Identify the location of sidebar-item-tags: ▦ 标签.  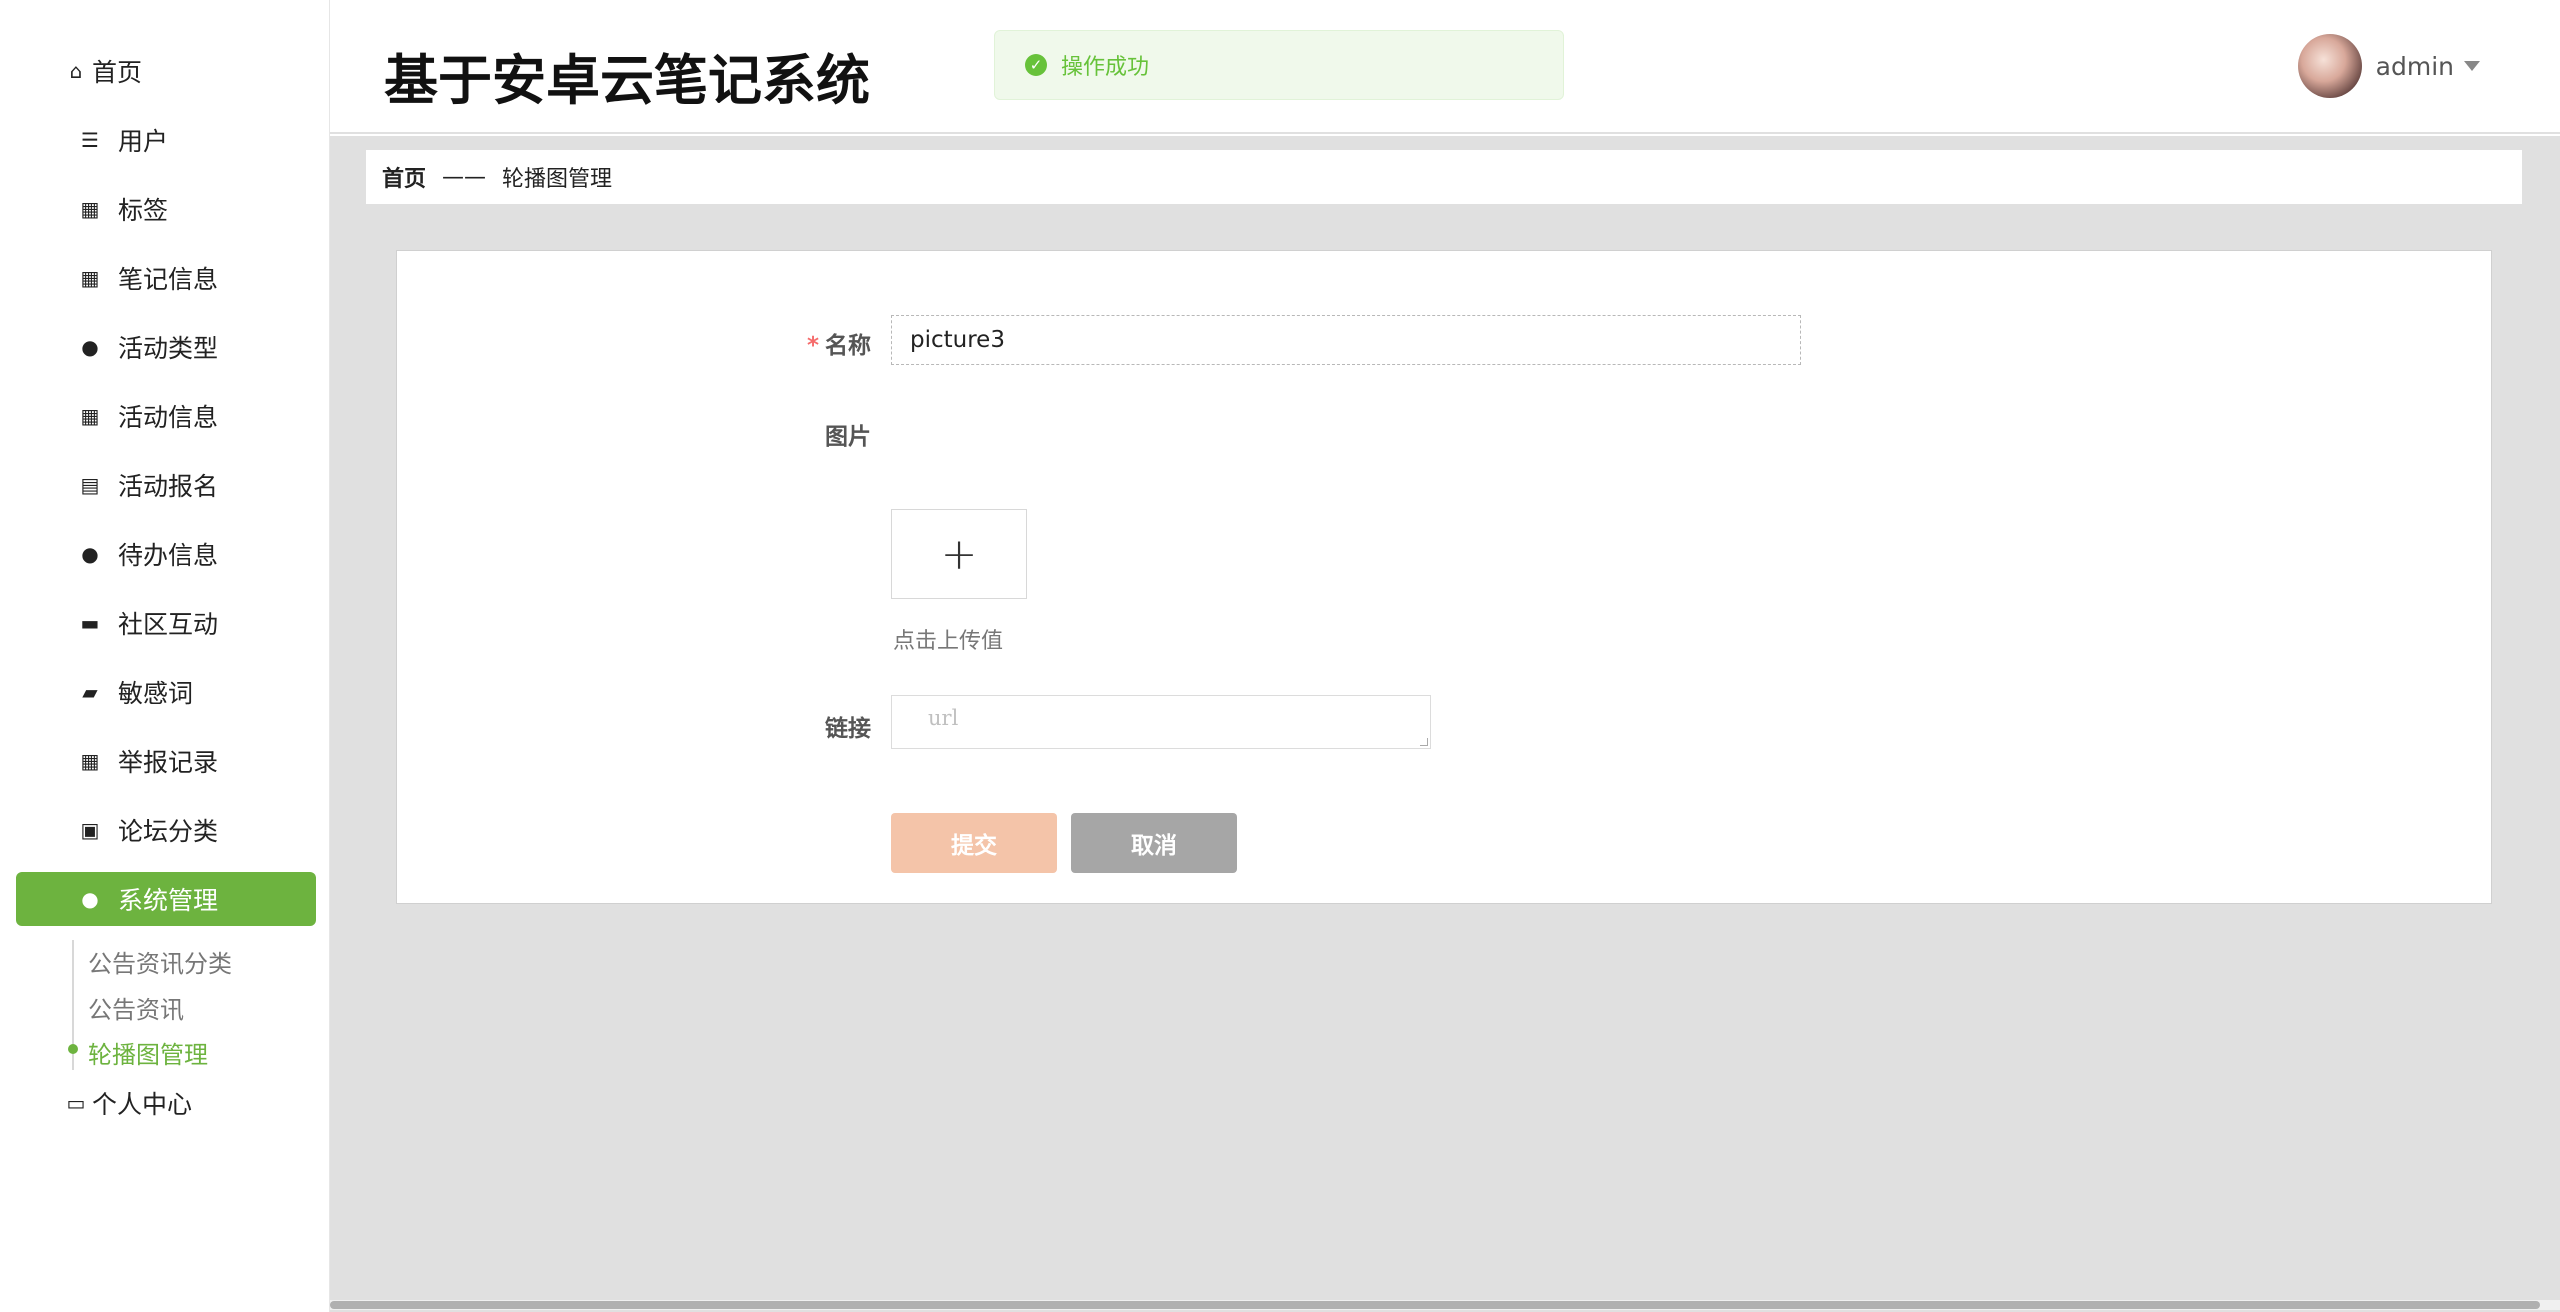
(166, 209).